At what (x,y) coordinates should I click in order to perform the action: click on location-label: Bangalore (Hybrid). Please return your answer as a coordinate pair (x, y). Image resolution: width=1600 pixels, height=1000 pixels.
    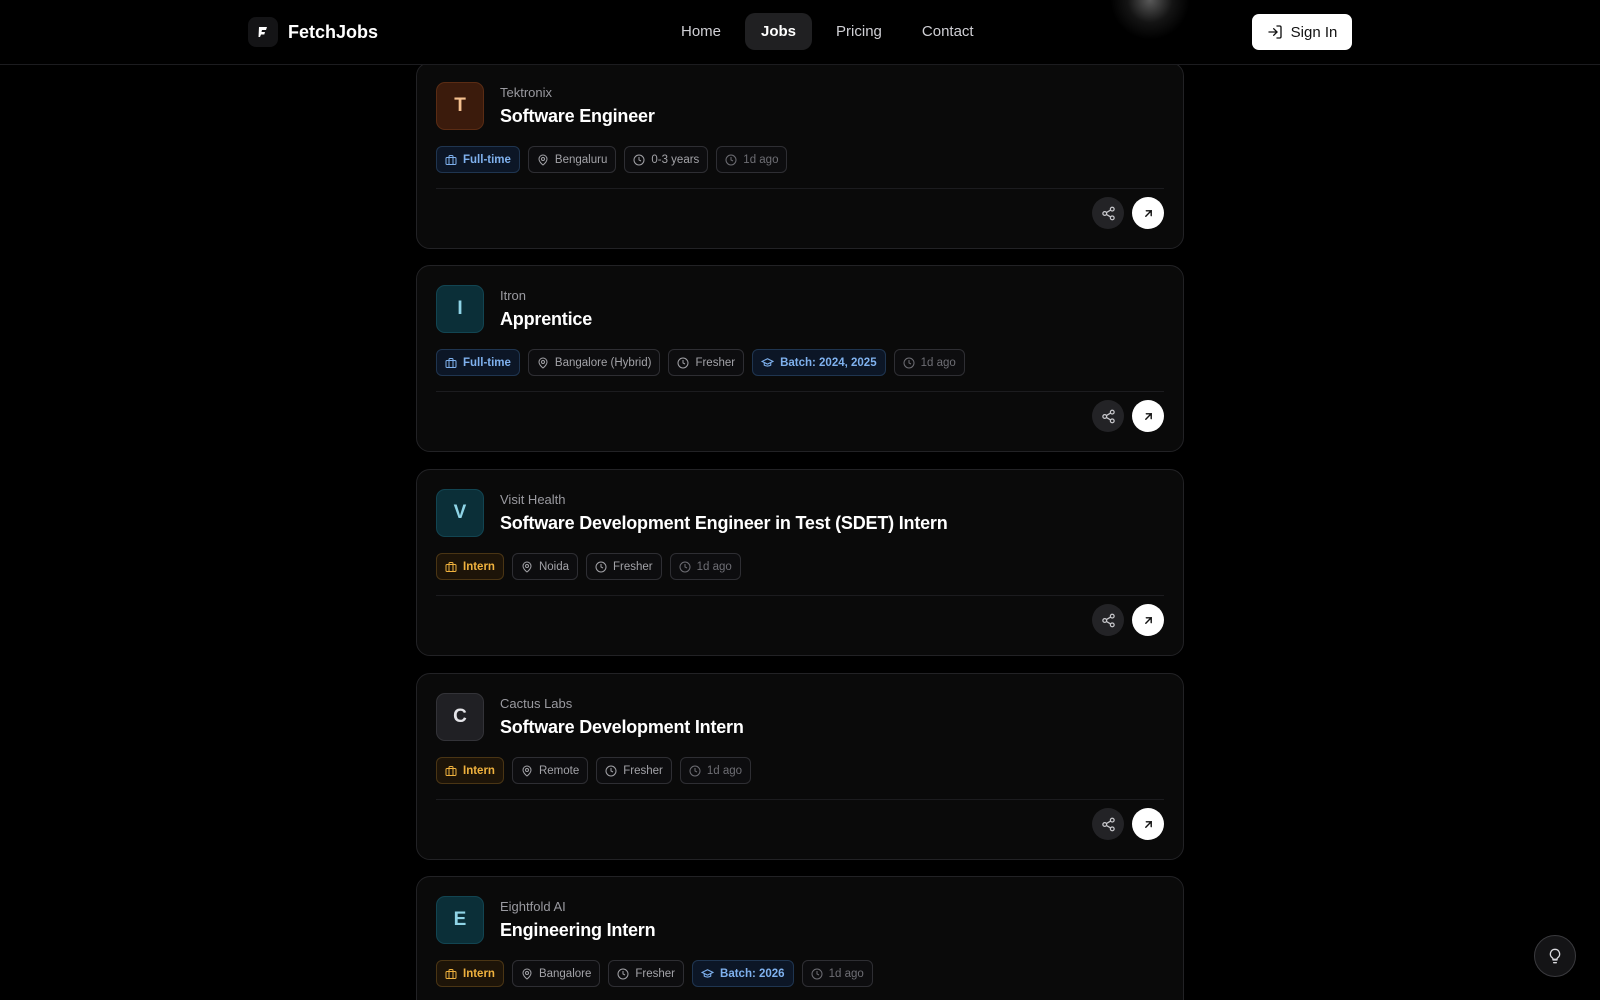
    Looking at the image, I should click on (603, 362).